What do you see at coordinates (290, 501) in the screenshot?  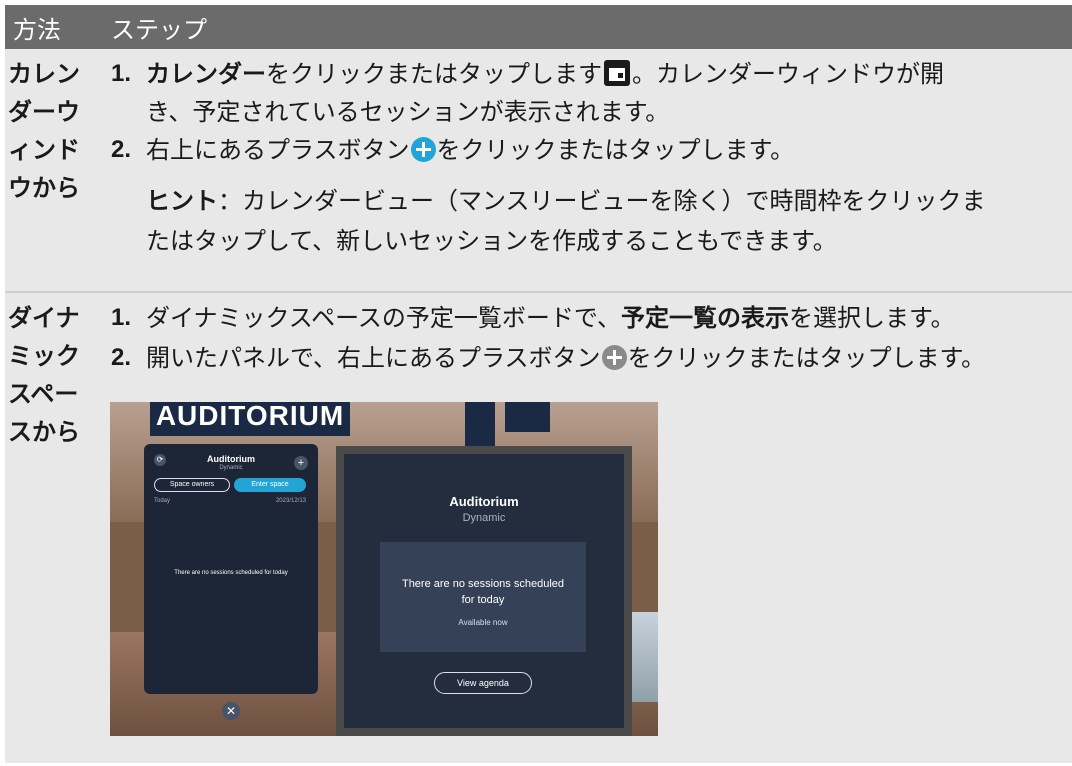 I see `date-label: 2023/12/13` at bounding box center [290, 501].